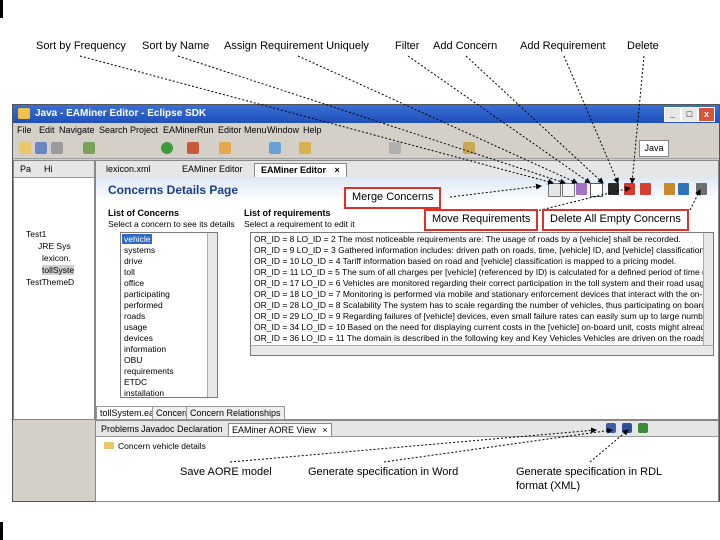  I want to click on tab-eaminer-editor-1: EAMiner Editor, so click(212, 169).